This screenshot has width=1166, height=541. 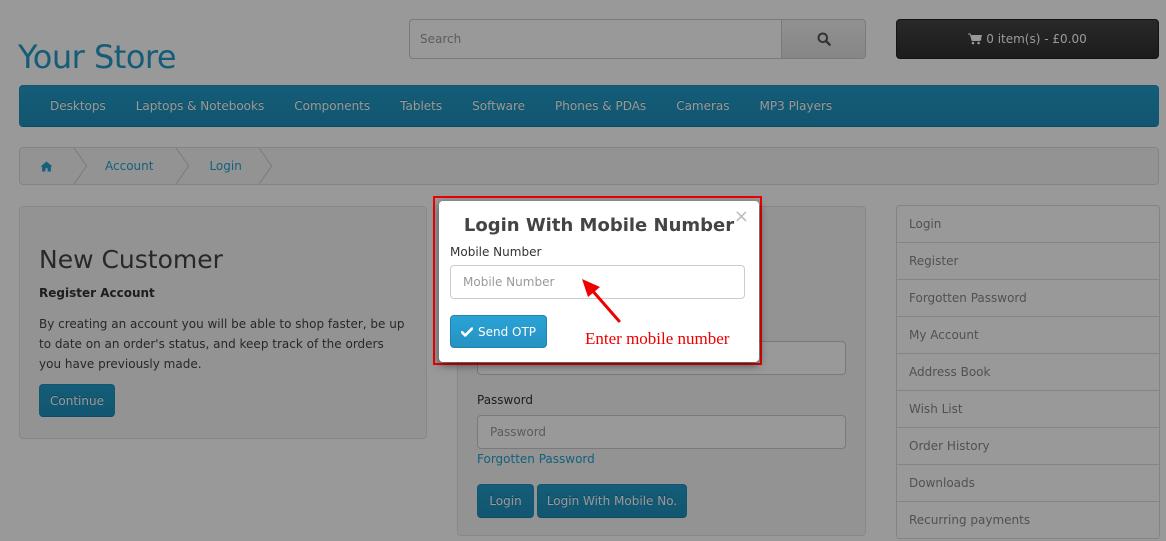 I want to click on annotation-text: Enter mobile number, so click(x=657, y=338).